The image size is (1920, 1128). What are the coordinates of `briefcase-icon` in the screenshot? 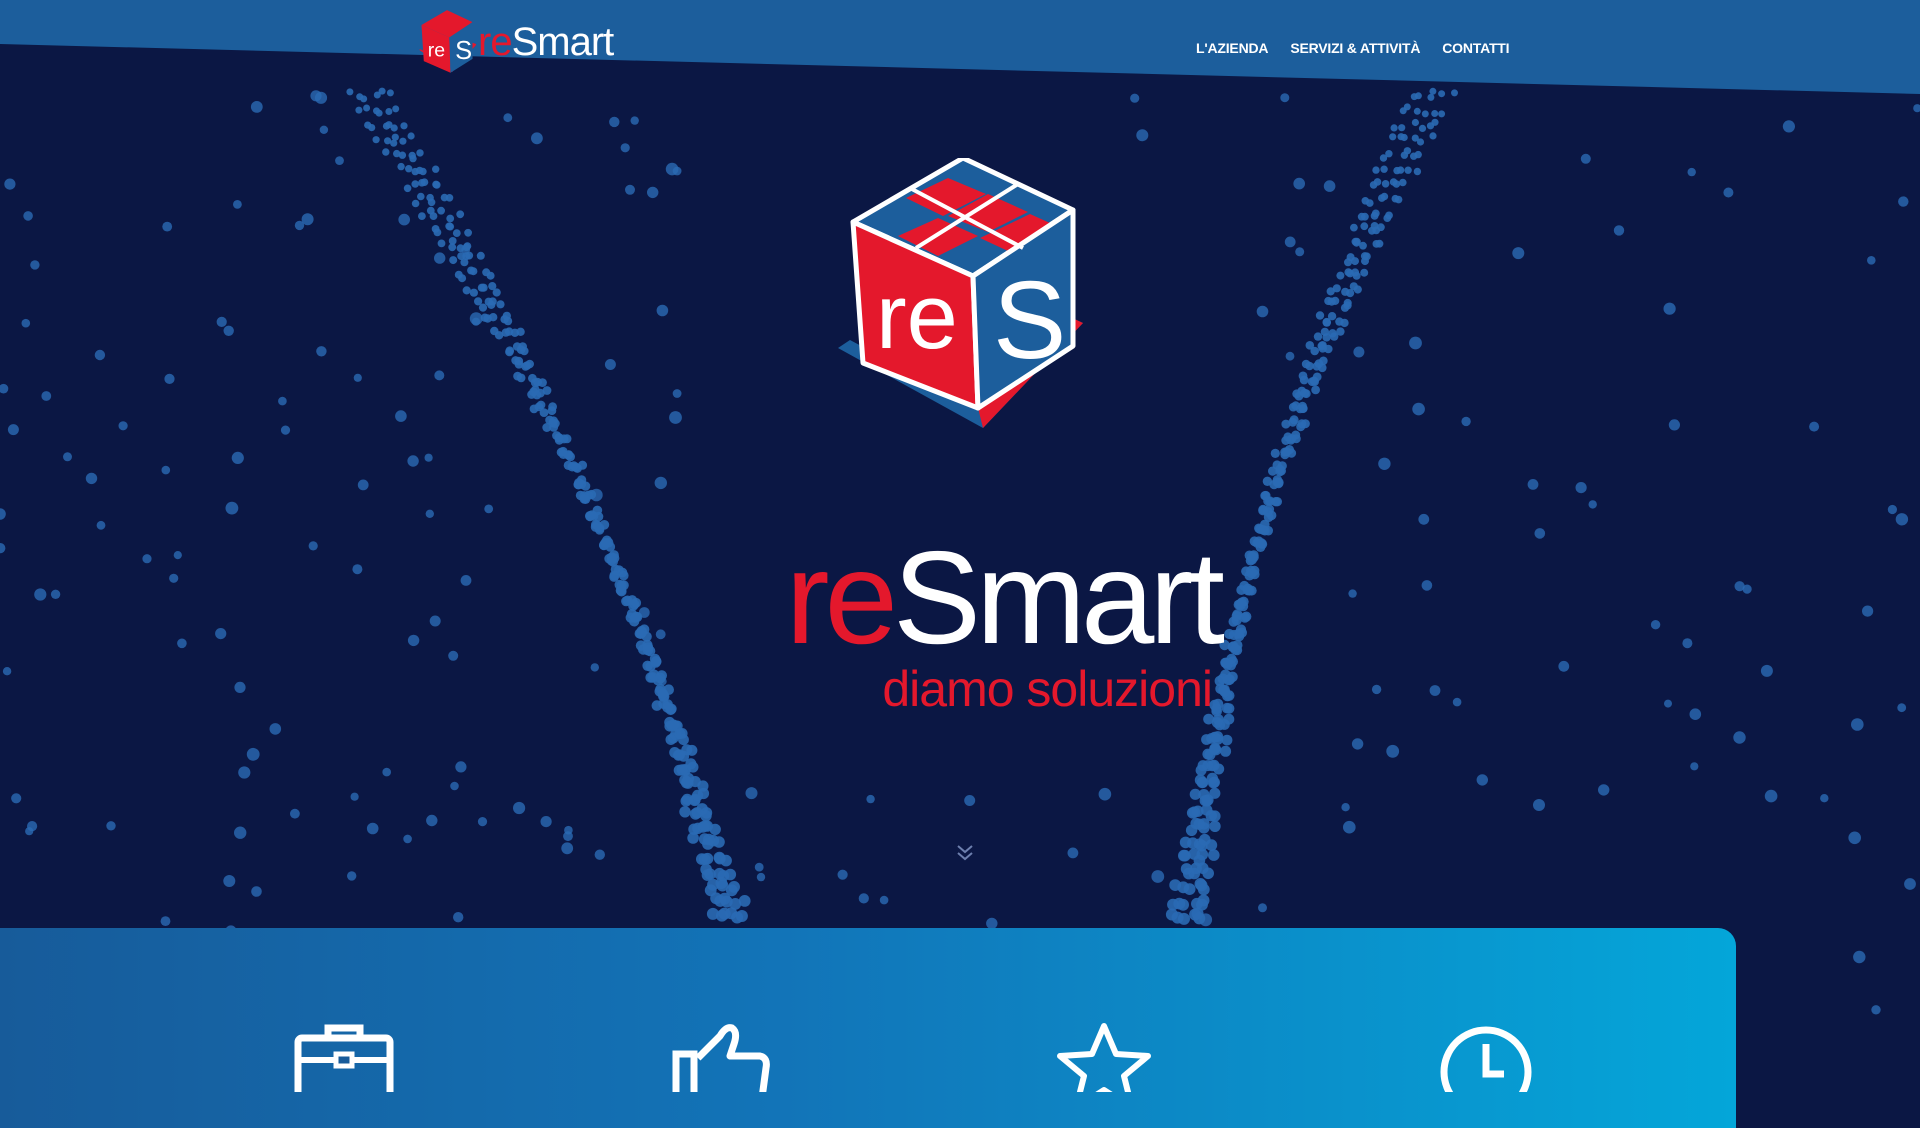 It's located at (344, 1058).